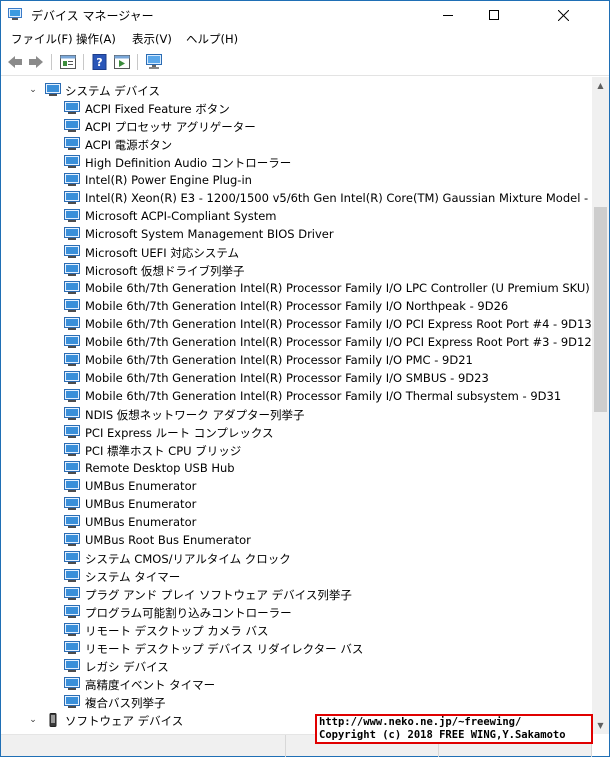 This screenshot has width=610, height=757. Describe the element at coordinates (305, 62) in the screenshot. I see `toolbar: ?` at that location.